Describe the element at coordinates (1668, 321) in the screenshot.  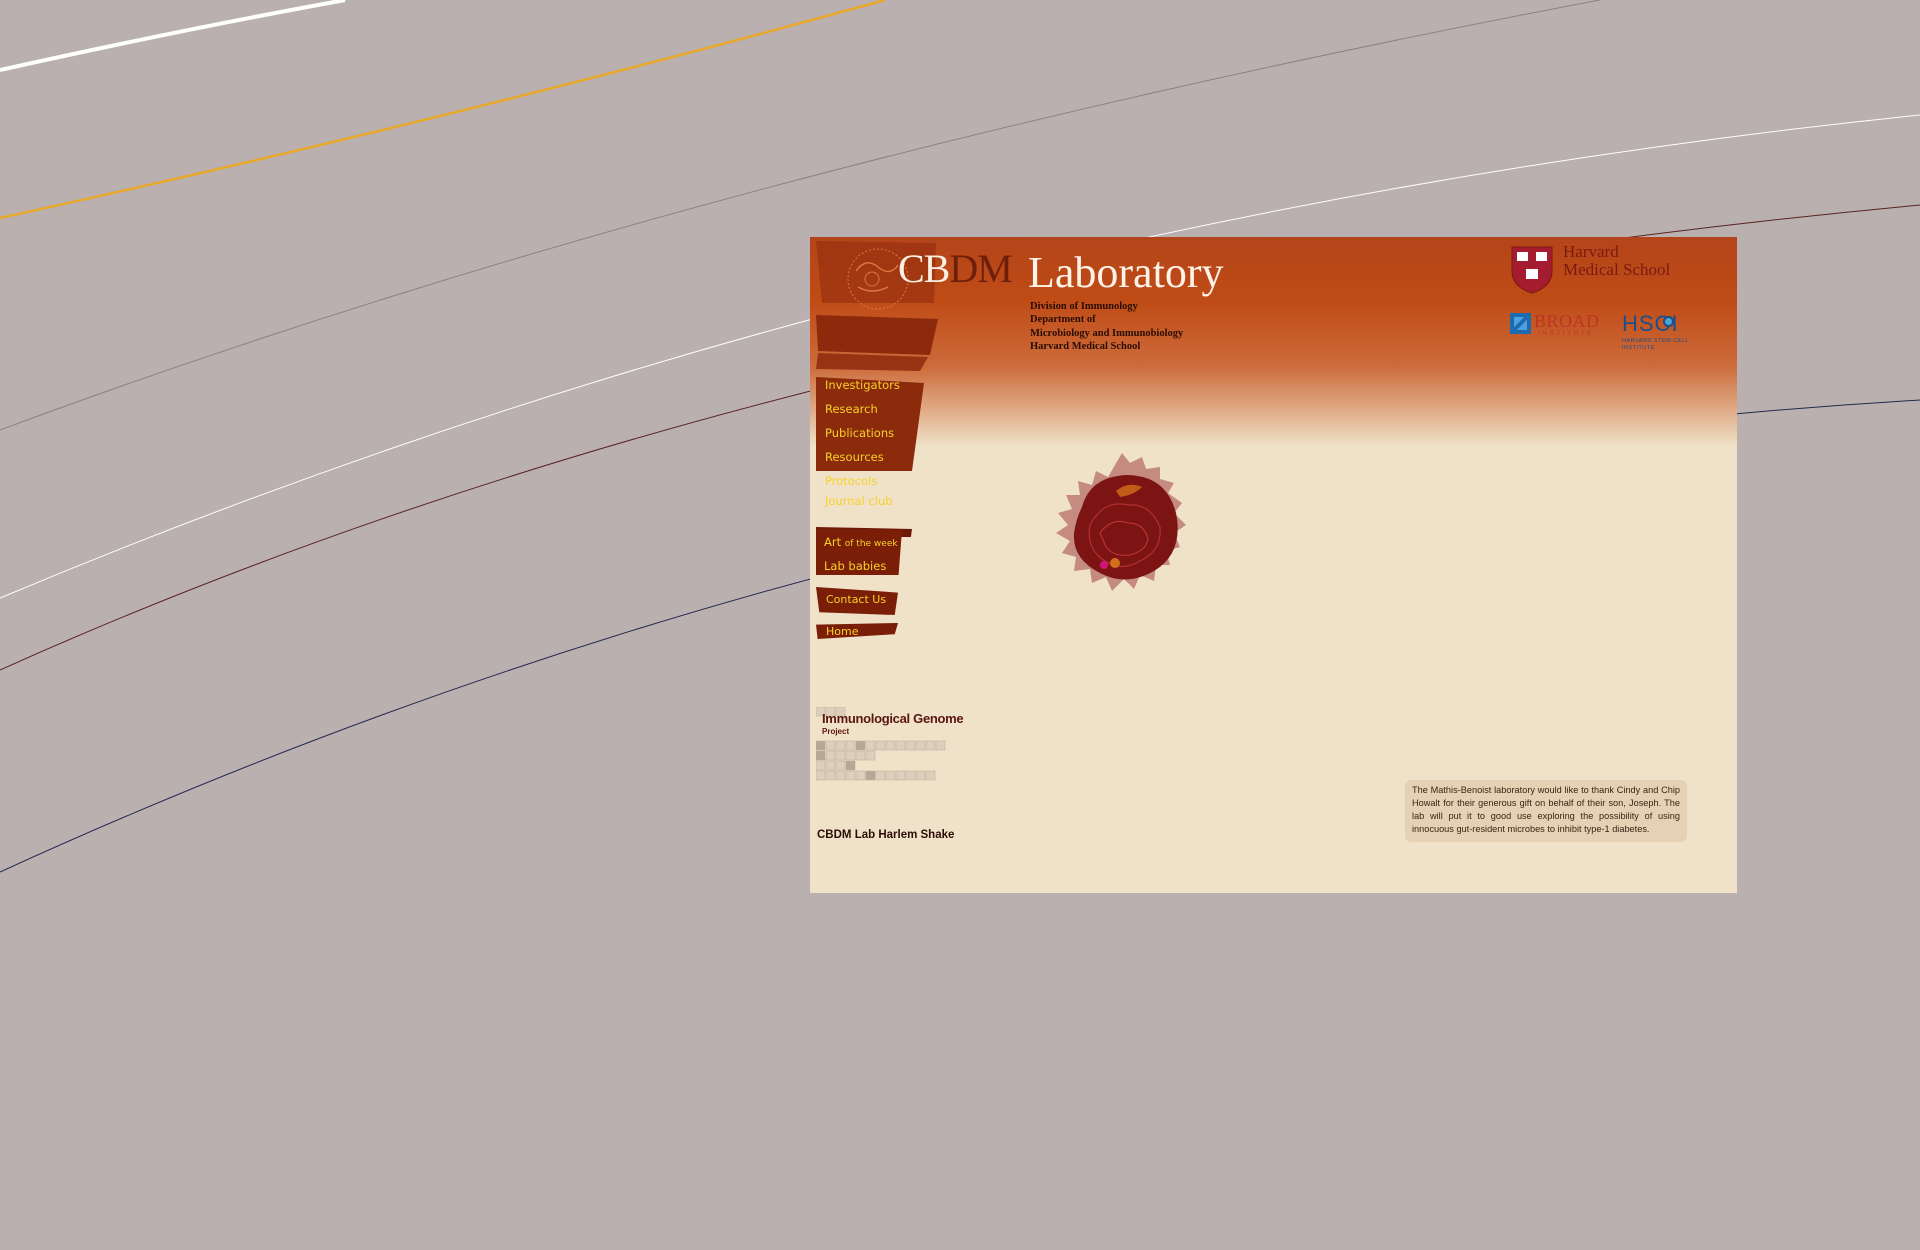
I see `hsci-dot-icon` at that location.